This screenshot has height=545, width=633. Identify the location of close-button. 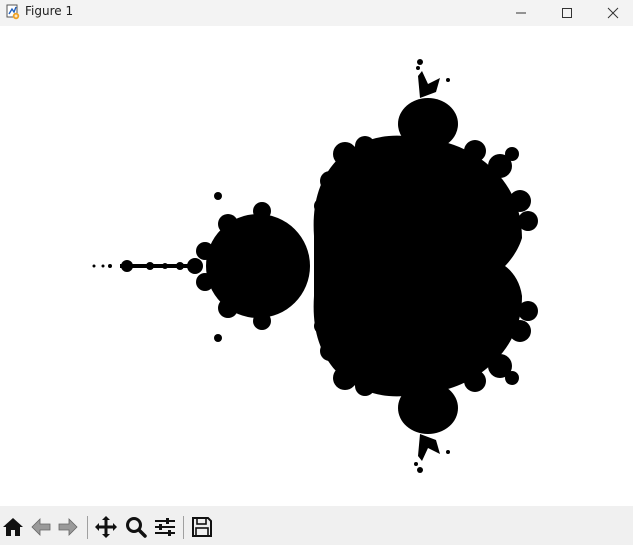
(611, 13).